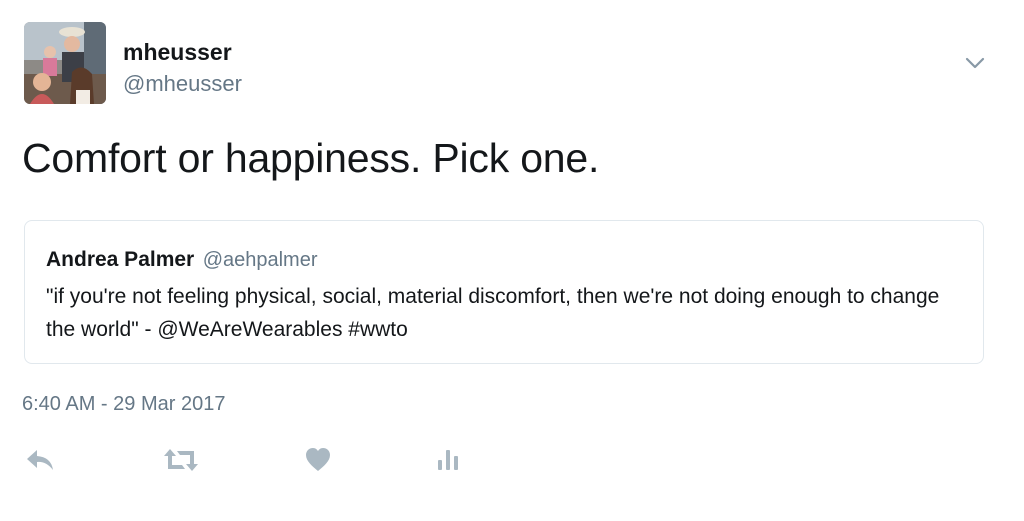  I want to click on retweet-icon, so click(181, 460).